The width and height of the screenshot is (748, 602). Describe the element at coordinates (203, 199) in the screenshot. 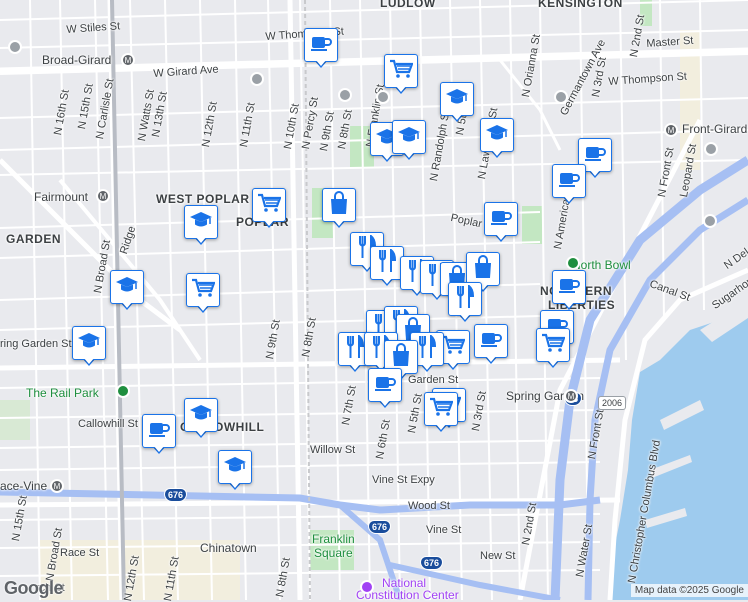

I see `area-label-west-poplar: WEST POPLAR` at that location.